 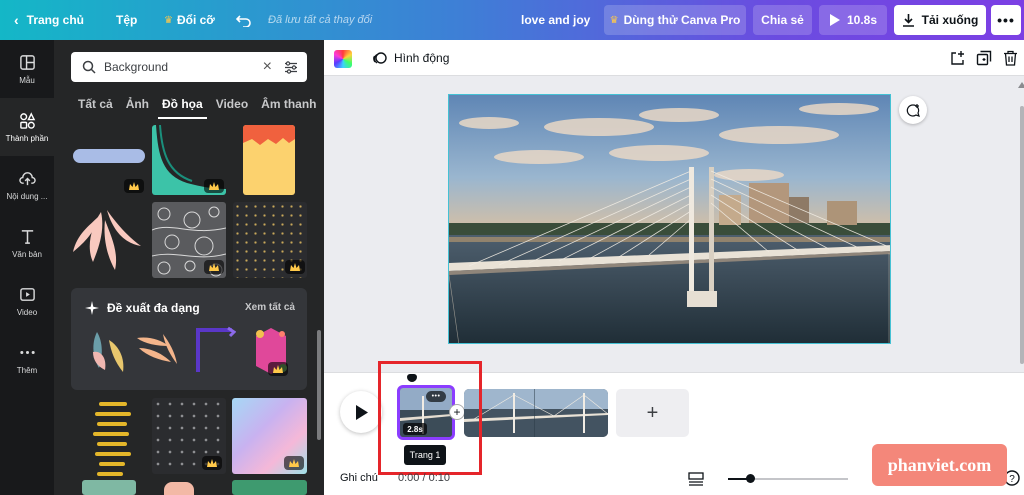 I want to click on comment-add-icon, so click(x=913, y=110).